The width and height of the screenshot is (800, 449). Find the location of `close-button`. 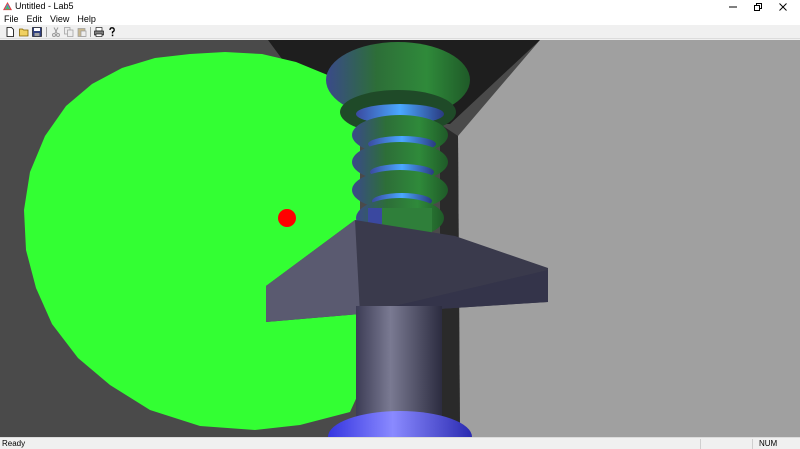

close-button is located at coordinates (783, 6).